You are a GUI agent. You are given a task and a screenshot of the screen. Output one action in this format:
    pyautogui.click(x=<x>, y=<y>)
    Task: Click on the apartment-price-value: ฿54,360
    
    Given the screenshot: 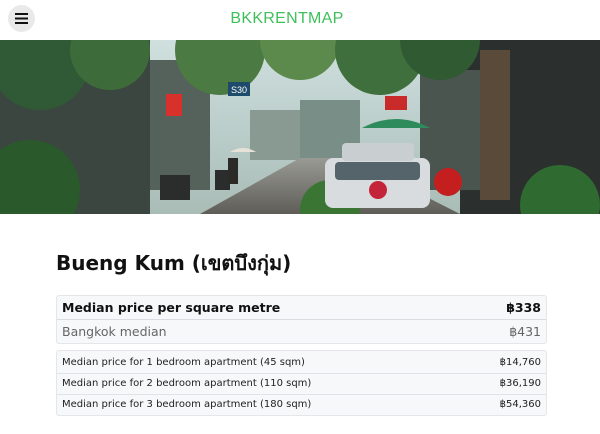 What is the action you would take?
    pyautogui.click(x=520, y=404)
    